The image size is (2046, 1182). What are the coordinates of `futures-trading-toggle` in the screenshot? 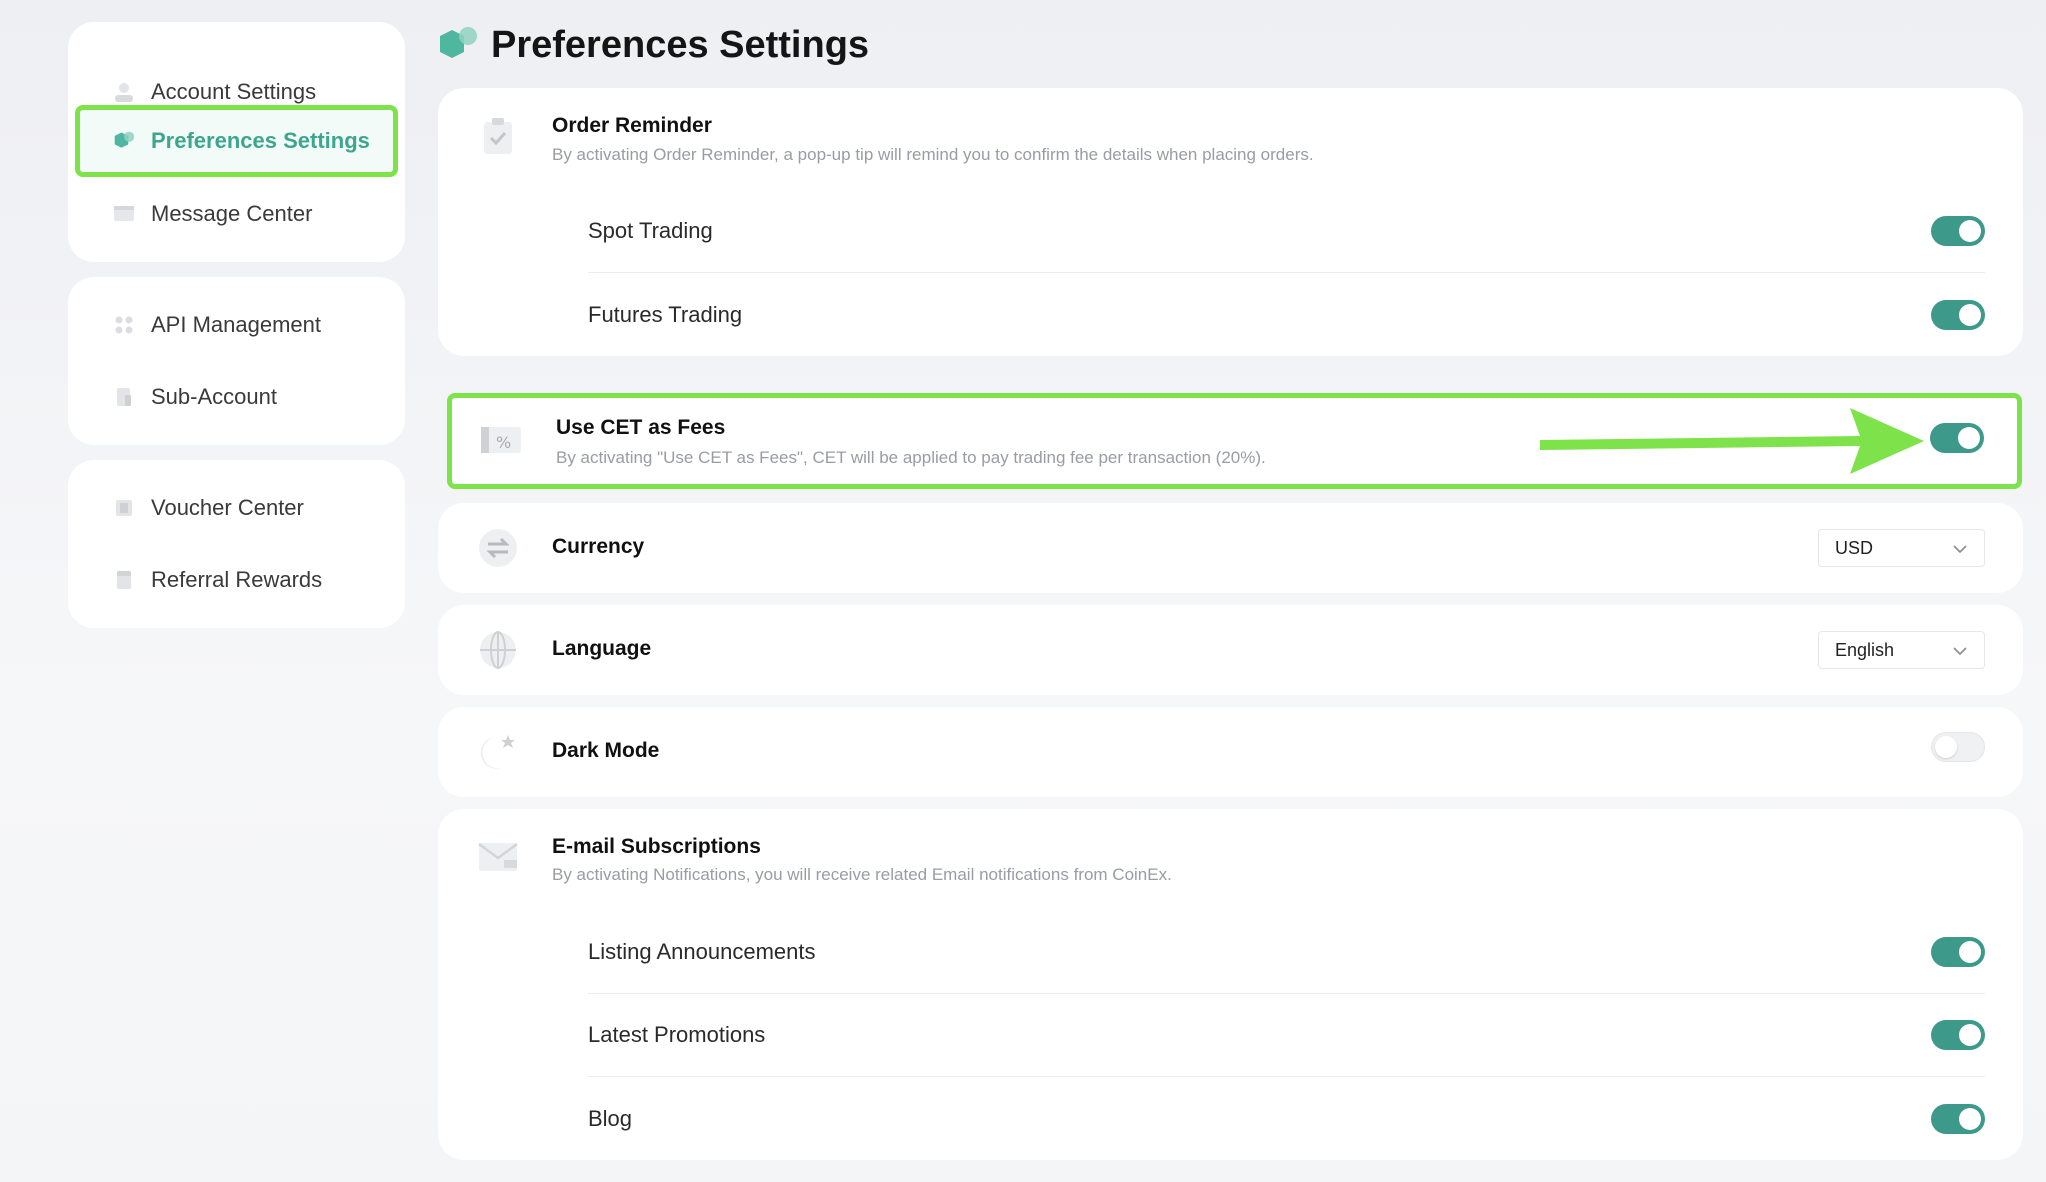 It's located at (1958, 314).